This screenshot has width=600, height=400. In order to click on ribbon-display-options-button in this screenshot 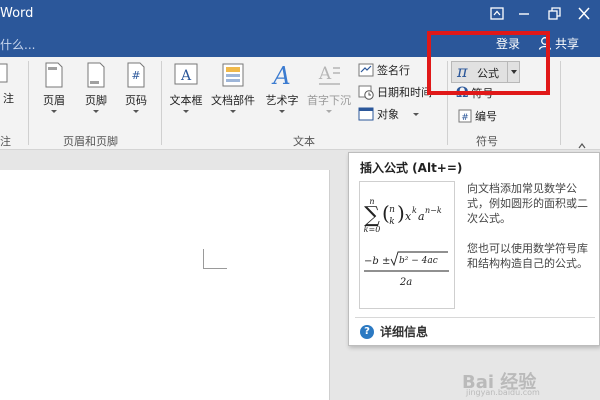, I will do `click(497, 14)`.